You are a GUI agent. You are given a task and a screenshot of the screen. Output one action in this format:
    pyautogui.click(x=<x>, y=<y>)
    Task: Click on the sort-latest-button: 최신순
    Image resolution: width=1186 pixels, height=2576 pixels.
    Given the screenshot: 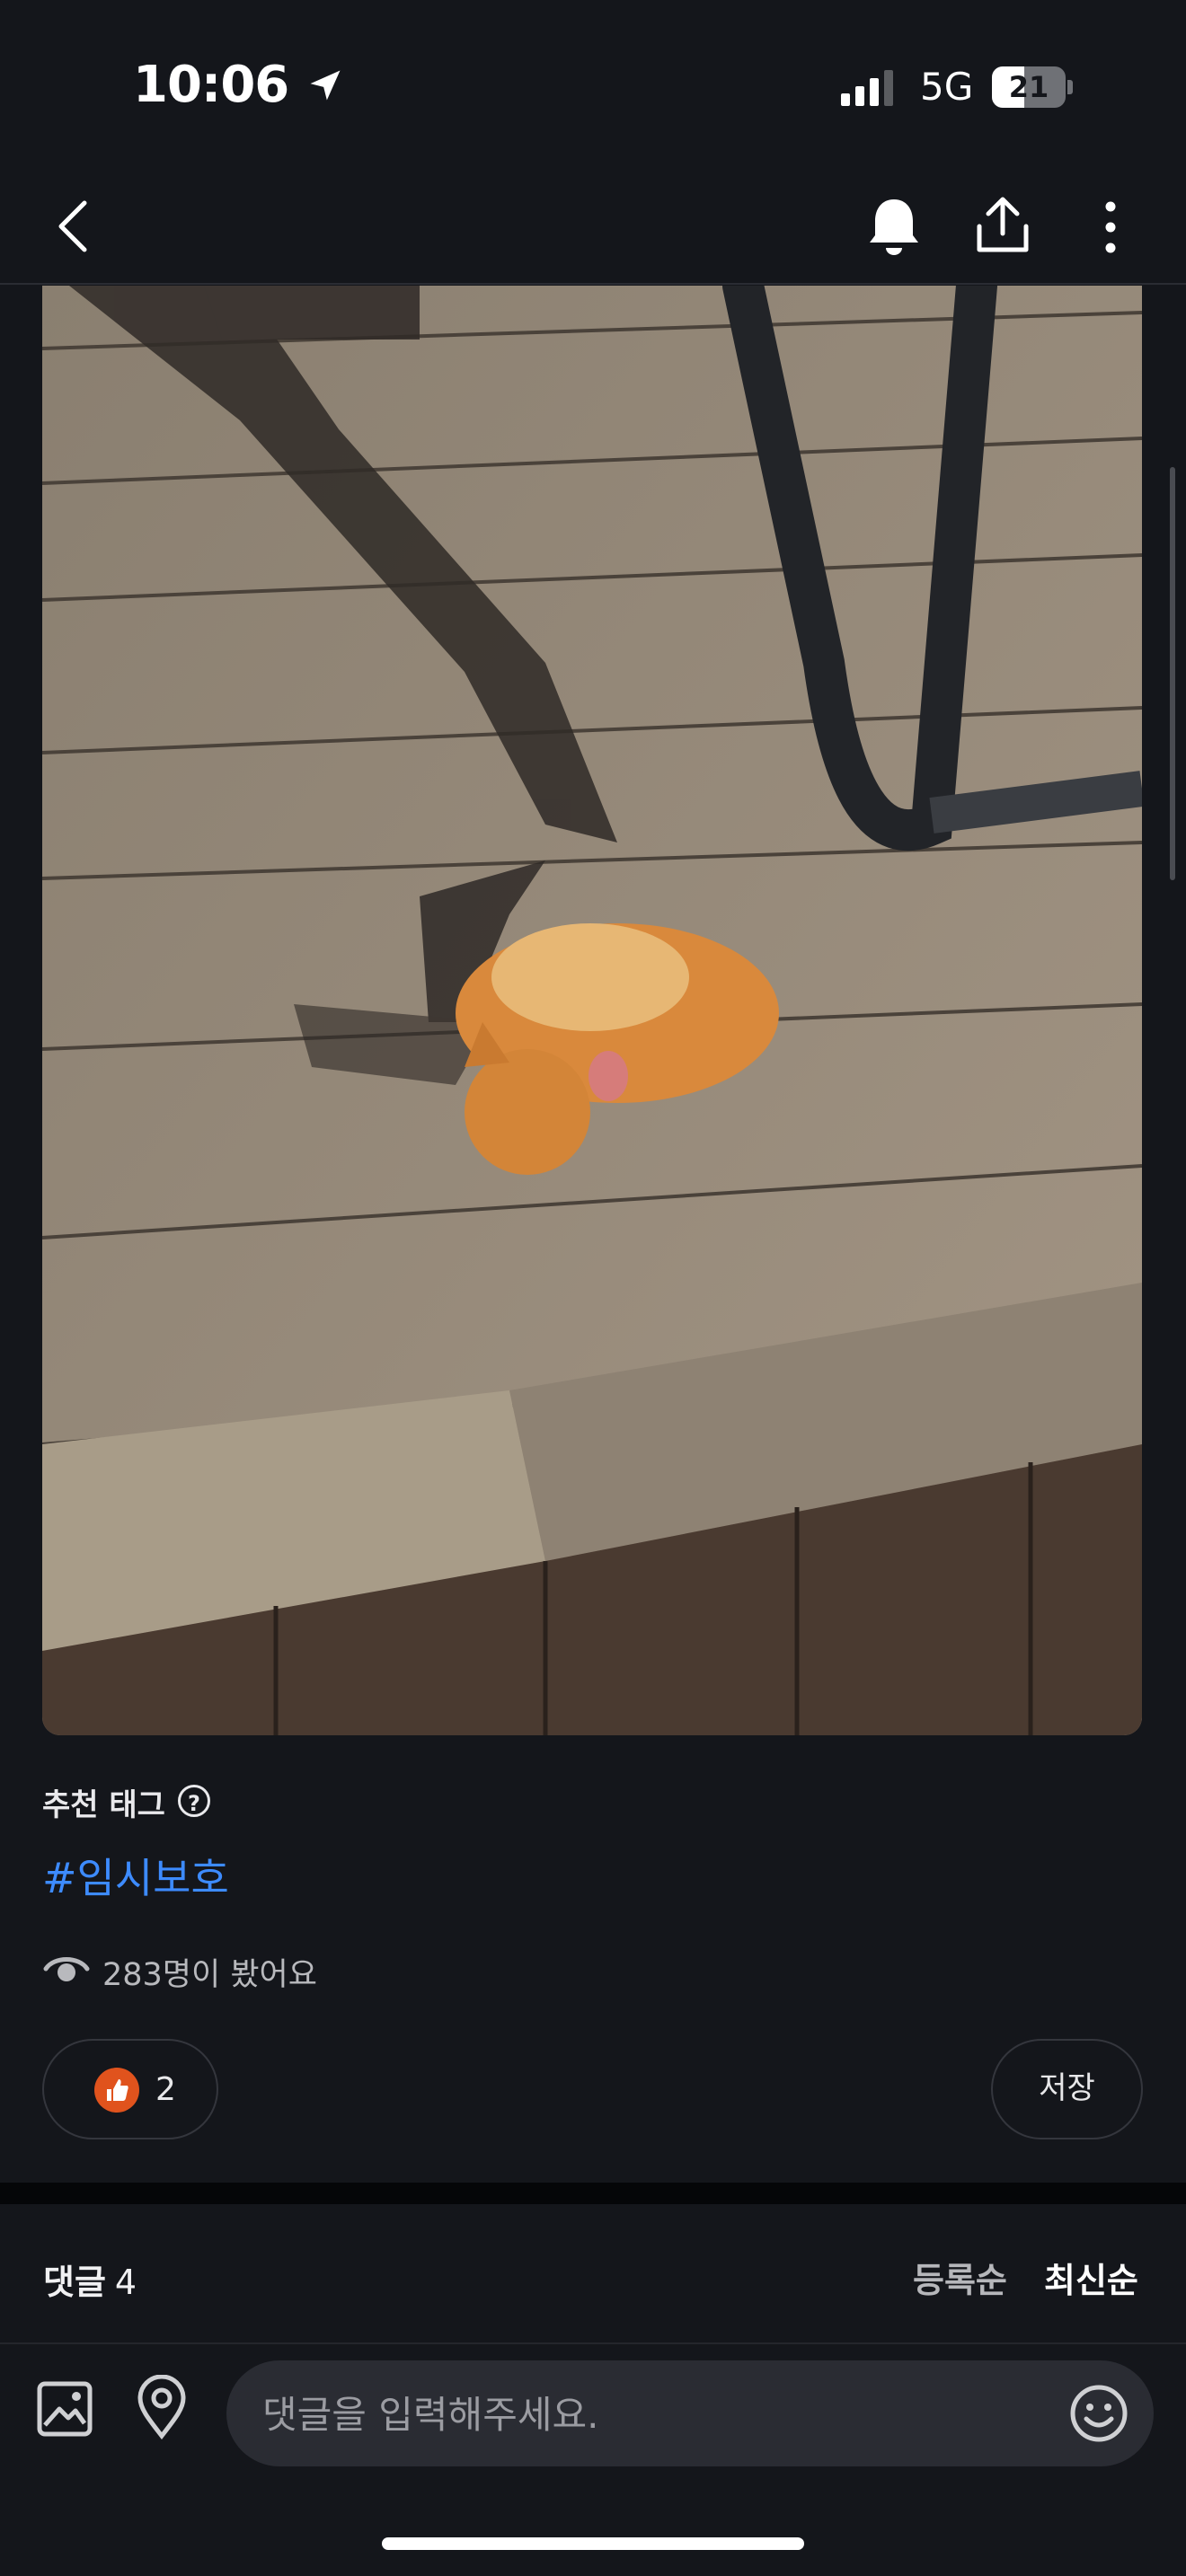 What is the action you would take?
    pyautogui.click(x=1091, y=2277)
    